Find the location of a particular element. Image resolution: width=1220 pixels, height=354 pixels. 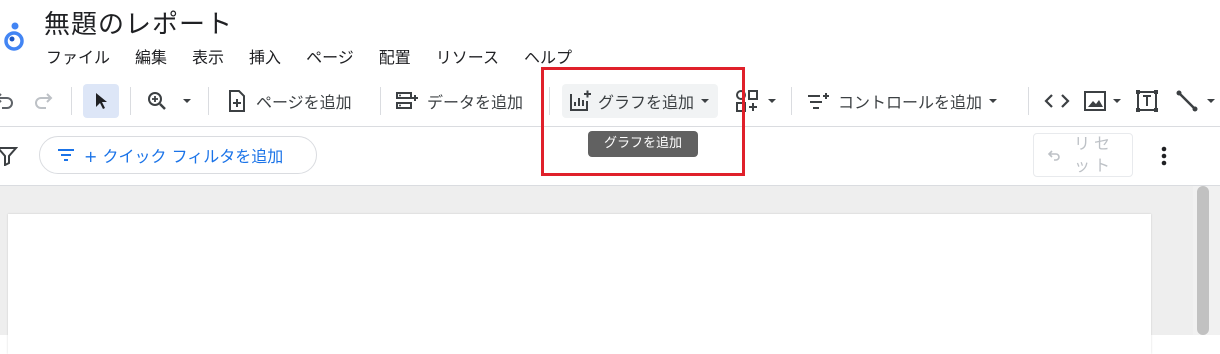

menu-arrange: 配置 is located at coordinates (395, 58).